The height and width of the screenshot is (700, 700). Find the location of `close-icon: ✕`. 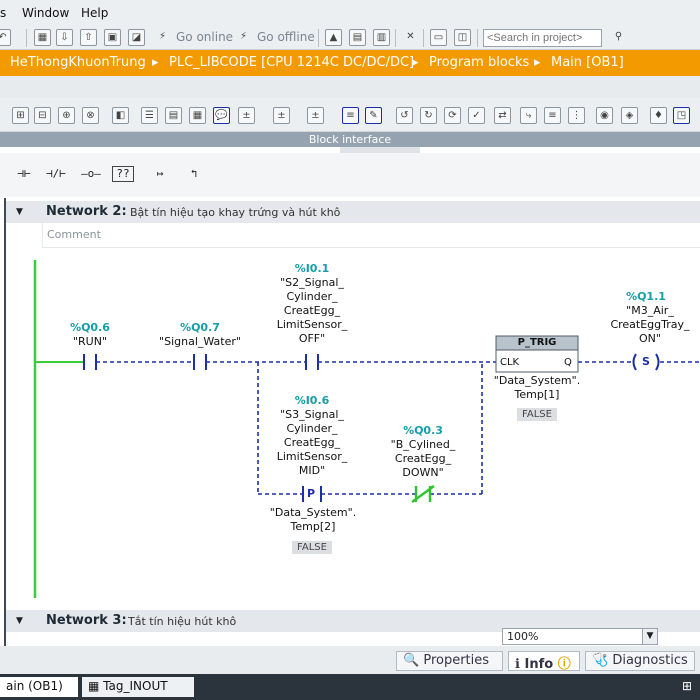

close-icon: ✕ is located at coordinates (410, 37).